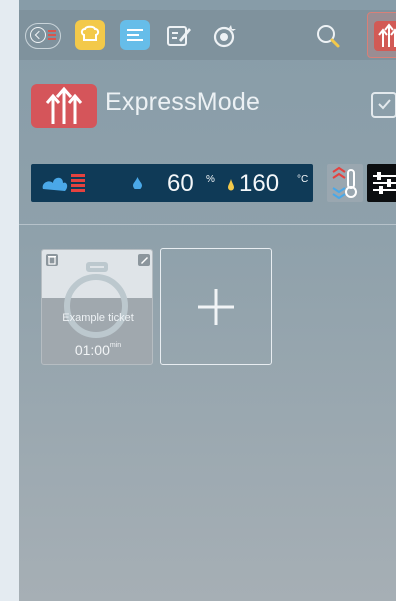 The height and width of the screenshot is (601, 396). Describe the element at coordinates (115, 345) in the screenshot. I see `ticket-time-unit: min` at that location.